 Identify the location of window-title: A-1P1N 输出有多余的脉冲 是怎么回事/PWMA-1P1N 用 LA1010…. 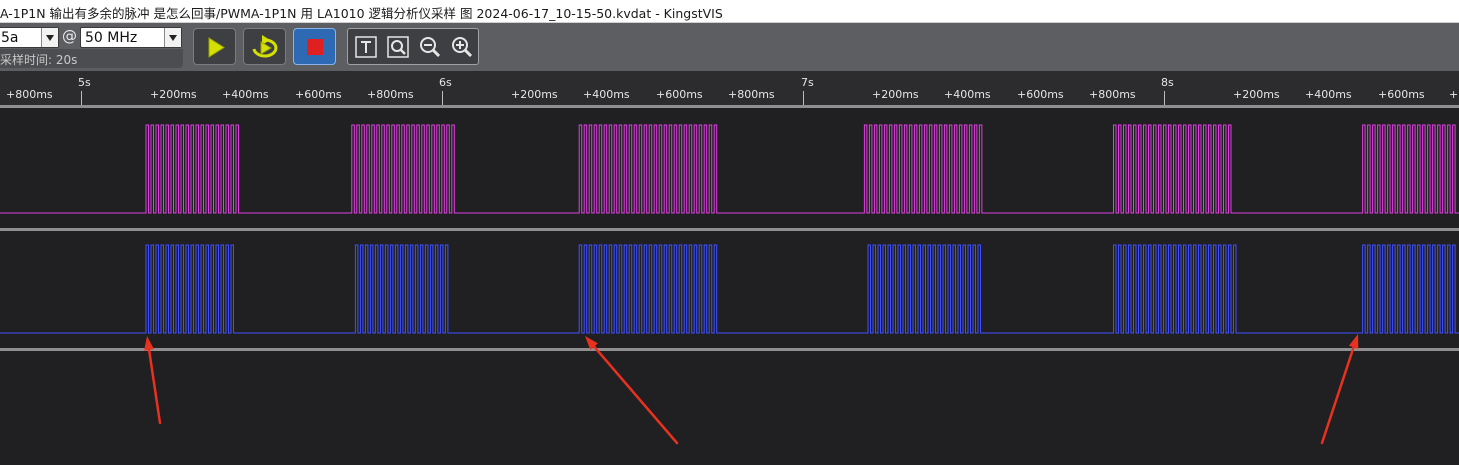
(361, 13).